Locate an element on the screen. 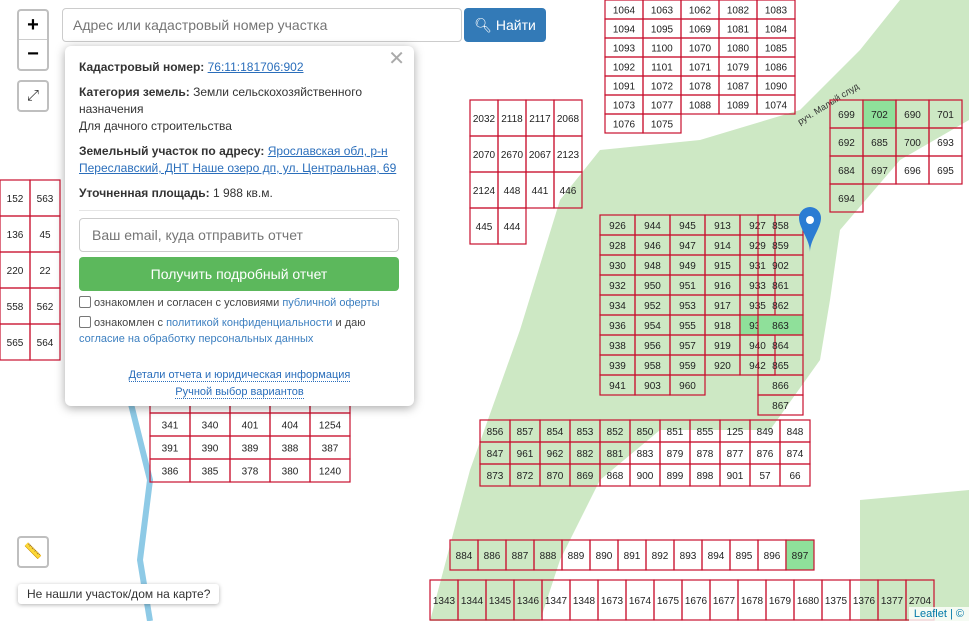 The image size is (969, 621). area-label: Уточненная площадь: is located at coordinates (144, 193).